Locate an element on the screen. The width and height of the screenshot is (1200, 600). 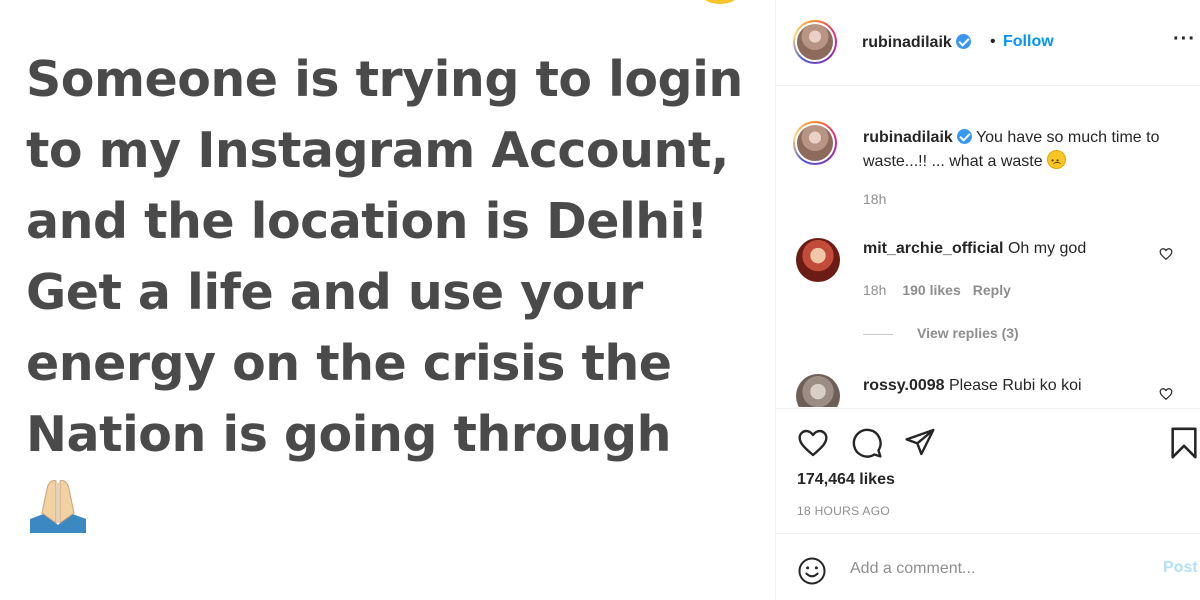
comment-text: rossy.0098 Please Rubi ko koi is located at coordinates (972, 386).